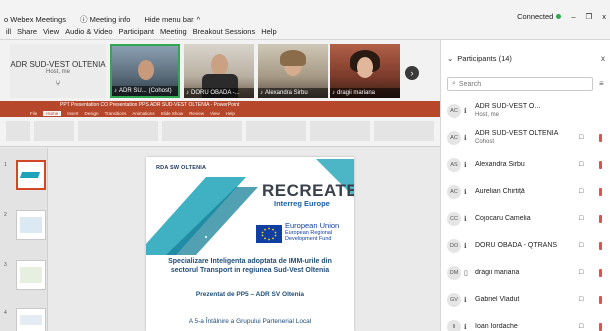  Describe the element at coordinates (525, 164) in the screenshot. I see `participant-row: AS ℹ Alexandra Sirbu □` at that location.